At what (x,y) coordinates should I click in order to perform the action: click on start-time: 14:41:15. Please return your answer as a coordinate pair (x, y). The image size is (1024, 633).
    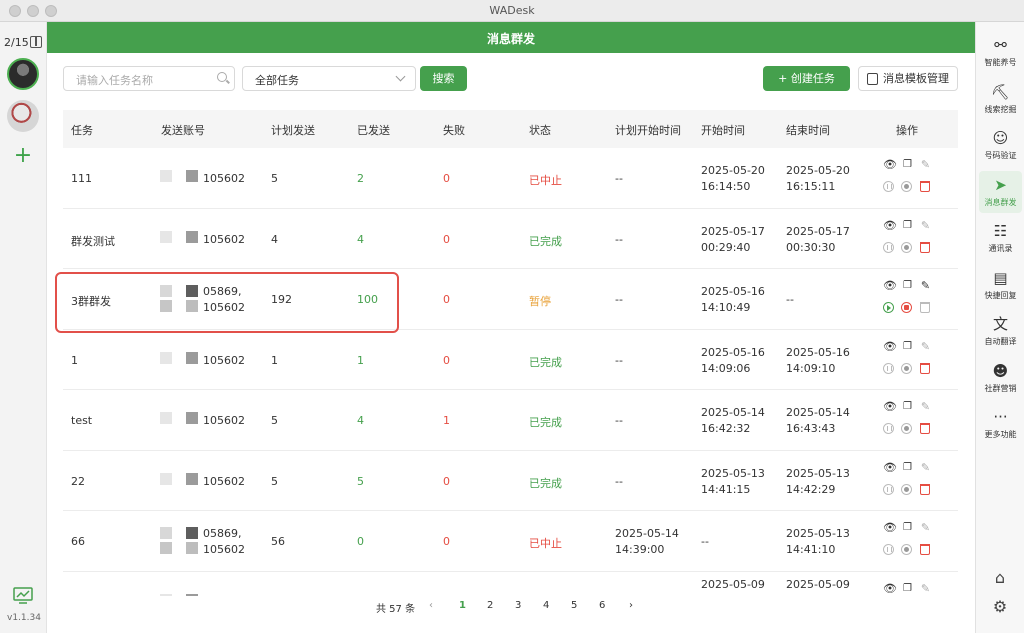
    Looking at the image, I should click on (726, 489).